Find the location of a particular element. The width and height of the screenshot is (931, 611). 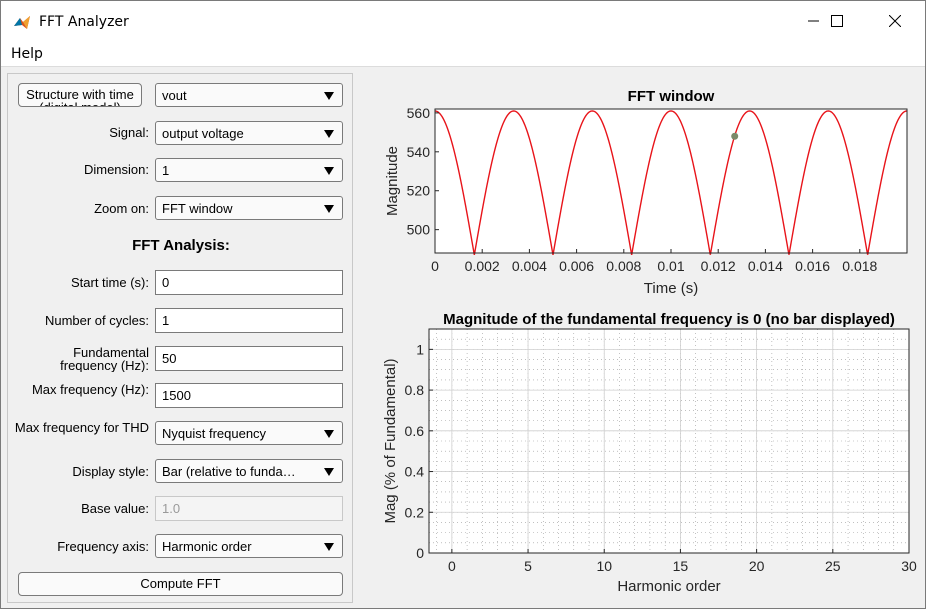

dimension-label: Dimension: is located at coordinates (116, 169).